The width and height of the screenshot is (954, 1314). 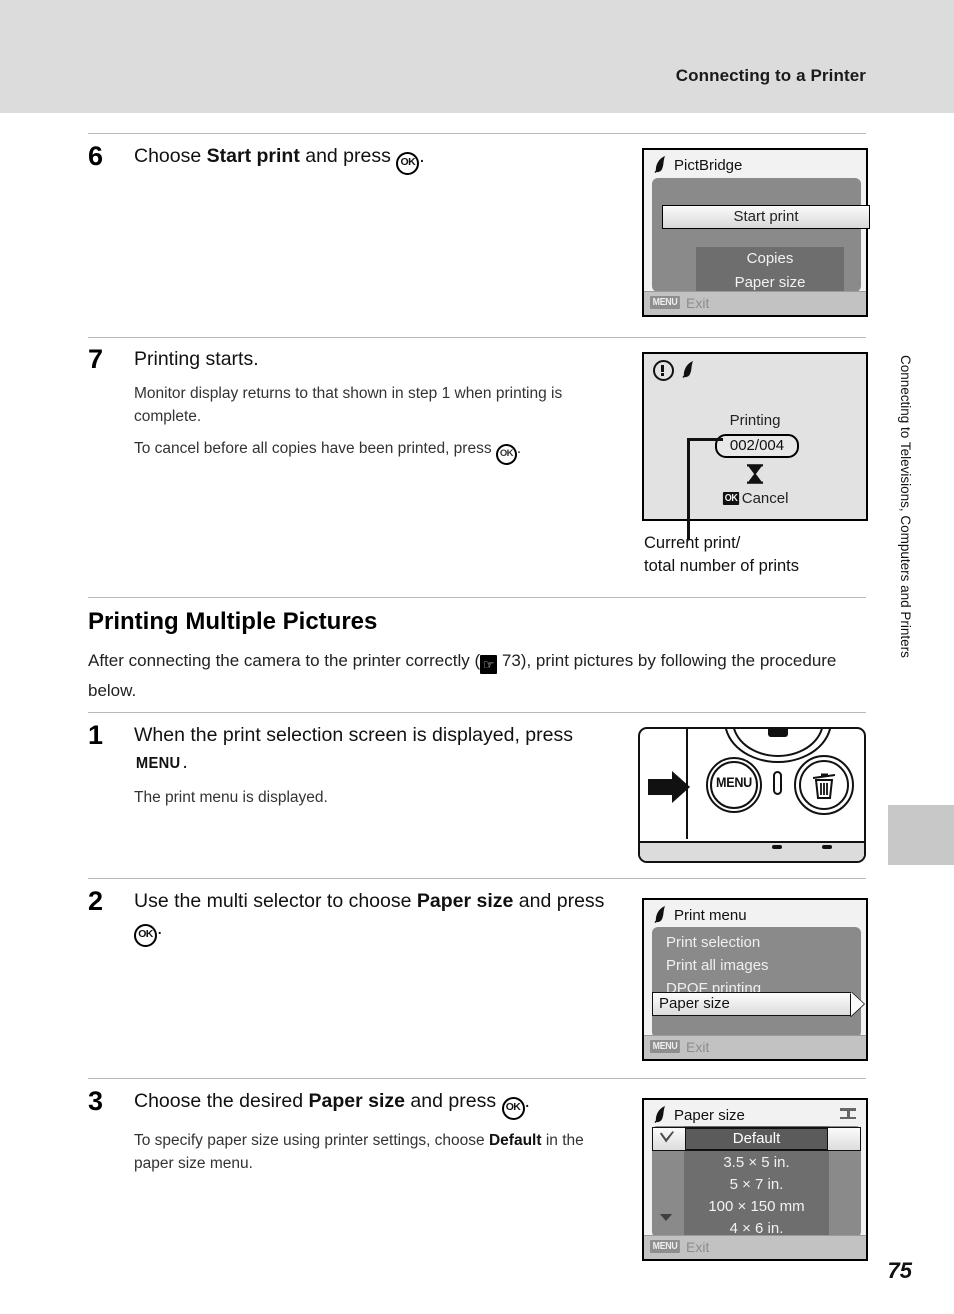 I want to click on paper-size-indicator-icon, so click(x=848, y=1113).